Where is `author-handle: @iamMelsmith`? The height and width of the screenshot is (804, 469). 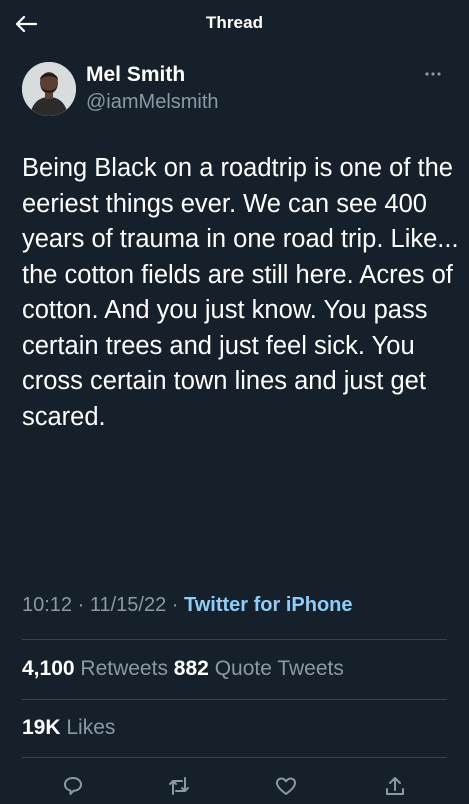 author-handle: @iamMelsmith is located at coordinates (152, 102).